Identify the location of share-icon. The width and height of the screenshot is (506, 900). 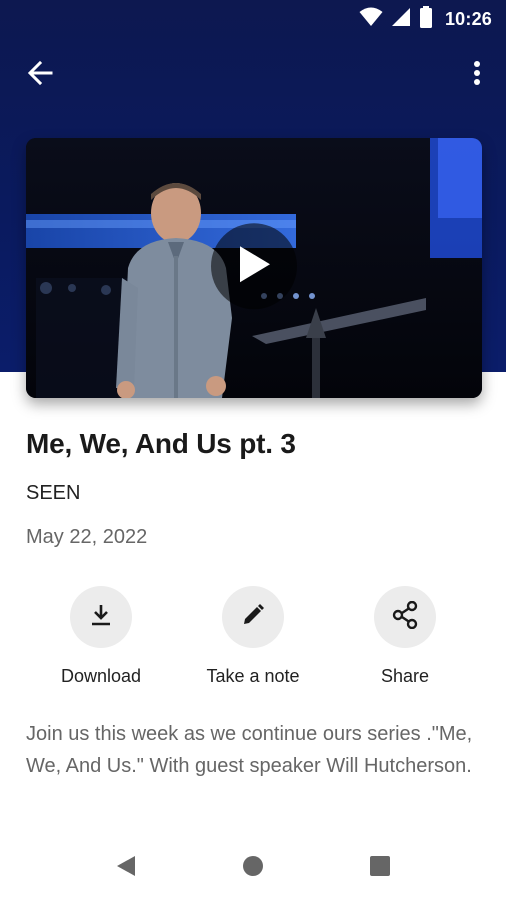
(405, 617).